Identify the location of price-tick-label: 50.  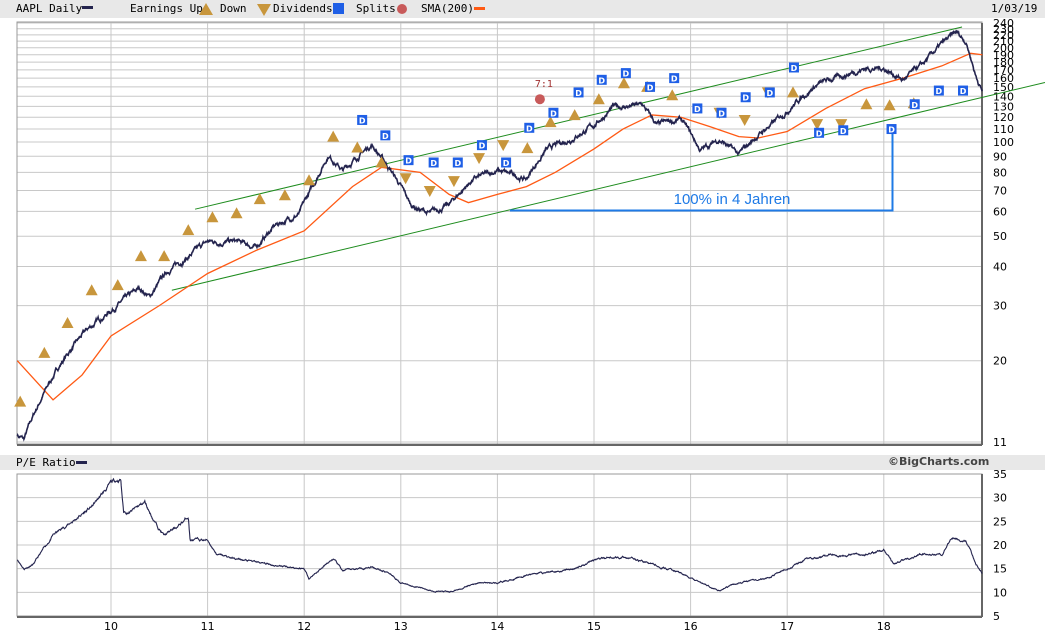
(1000, 236).